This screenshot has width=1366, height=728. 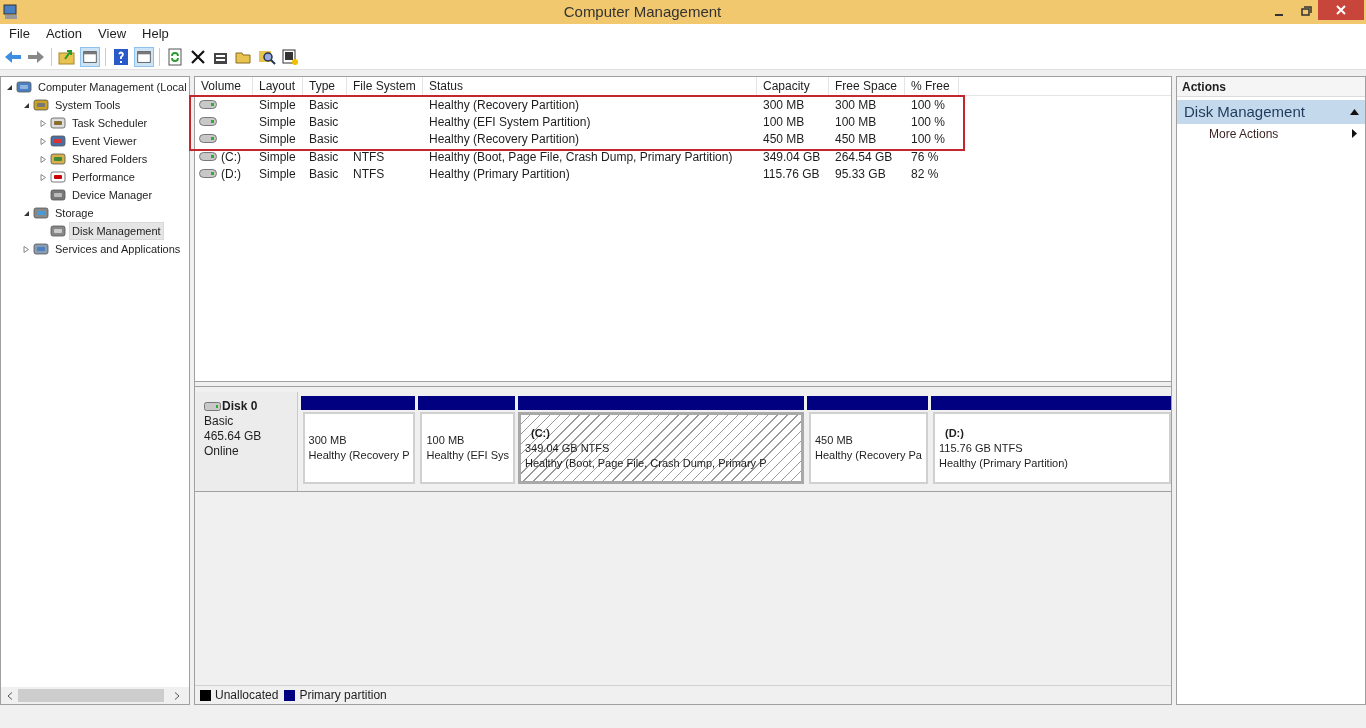 What do you see at coordinates (1003, 463) in the screenshot?
I see `partition-status: Healthy (Primary Partition)` at bounding box center [1003, 463].